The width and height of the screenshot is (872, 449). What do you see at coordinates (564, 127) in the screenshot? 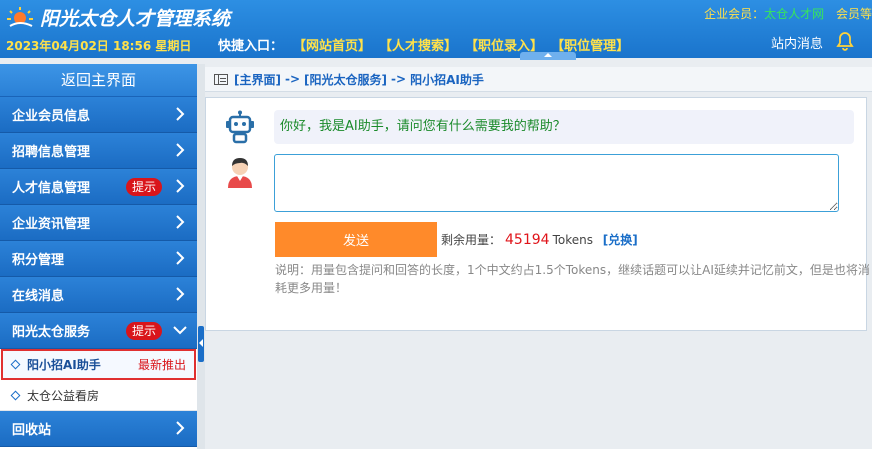
I see `bot-message: 你好，我是AI助手，请问您有什么需要我的帮助？` at bounding box center [564, 127].